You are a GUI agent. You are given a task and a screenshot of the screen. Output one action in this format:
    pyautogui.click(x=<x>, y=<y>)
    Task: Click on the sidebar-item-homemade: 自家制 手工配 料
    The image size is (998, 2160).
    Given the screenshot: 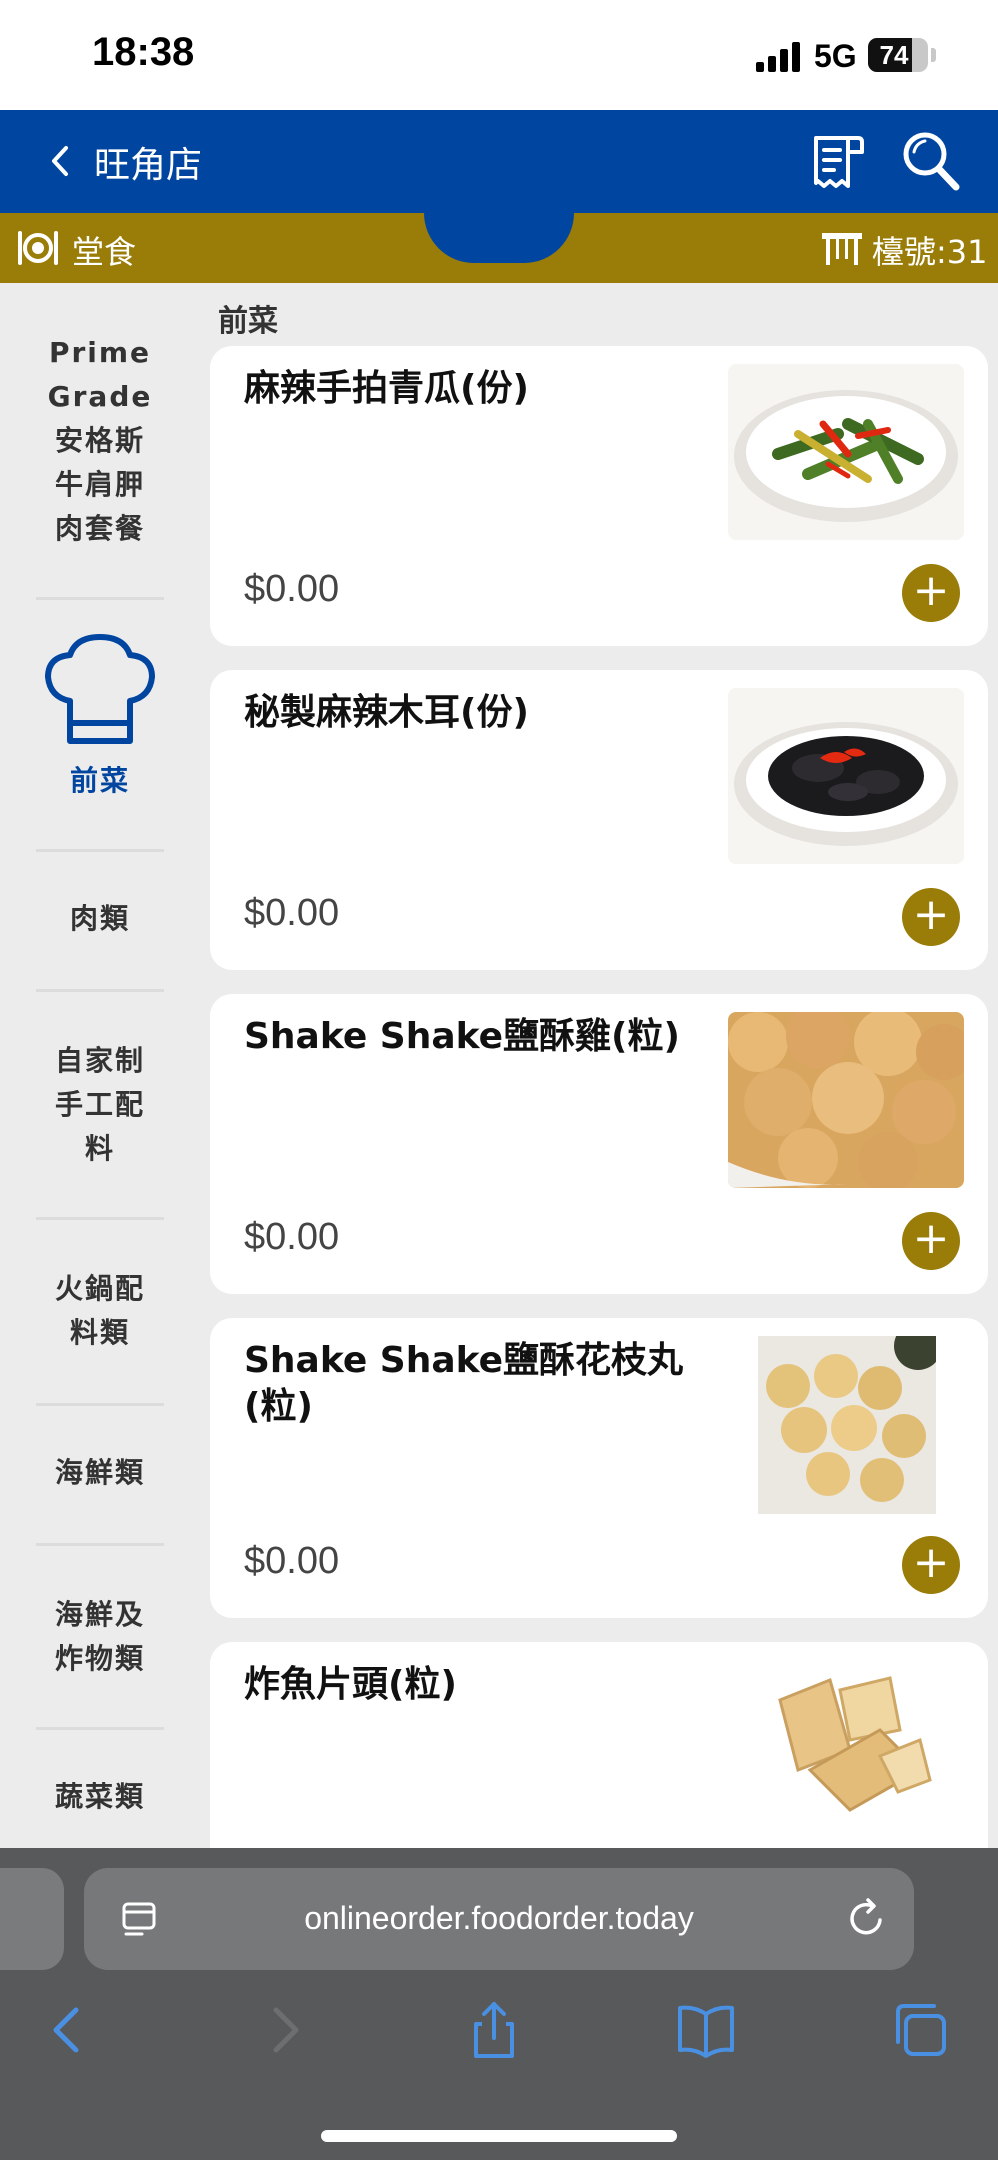 What is the action you would take?
    pyautogui.click(x=100, y=1105)
    